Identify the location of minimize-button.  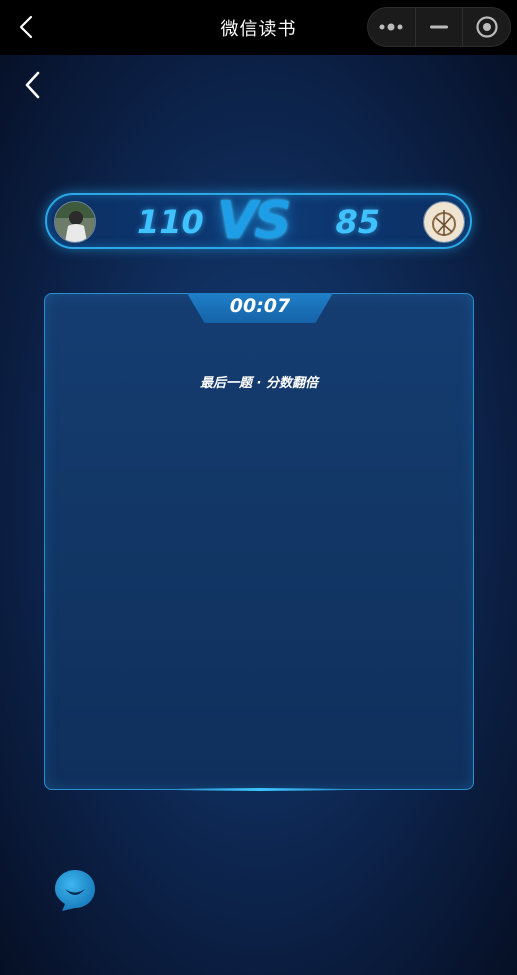
(439, 27).